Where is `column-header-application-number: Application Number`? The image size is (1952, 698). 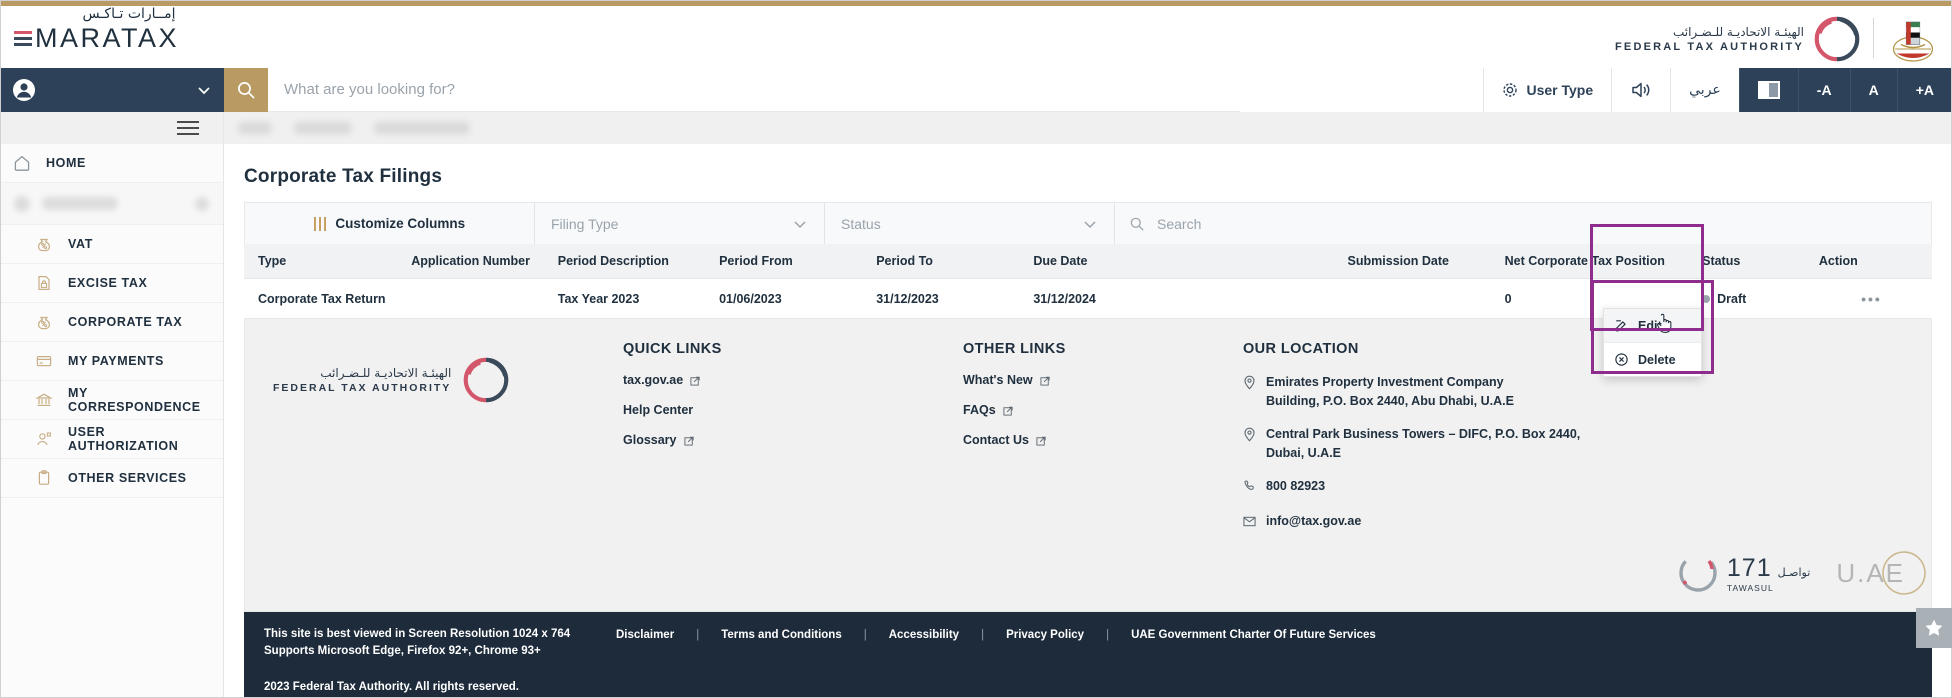 column-header-application-number: Application Number is located at coordinates (476, 261).